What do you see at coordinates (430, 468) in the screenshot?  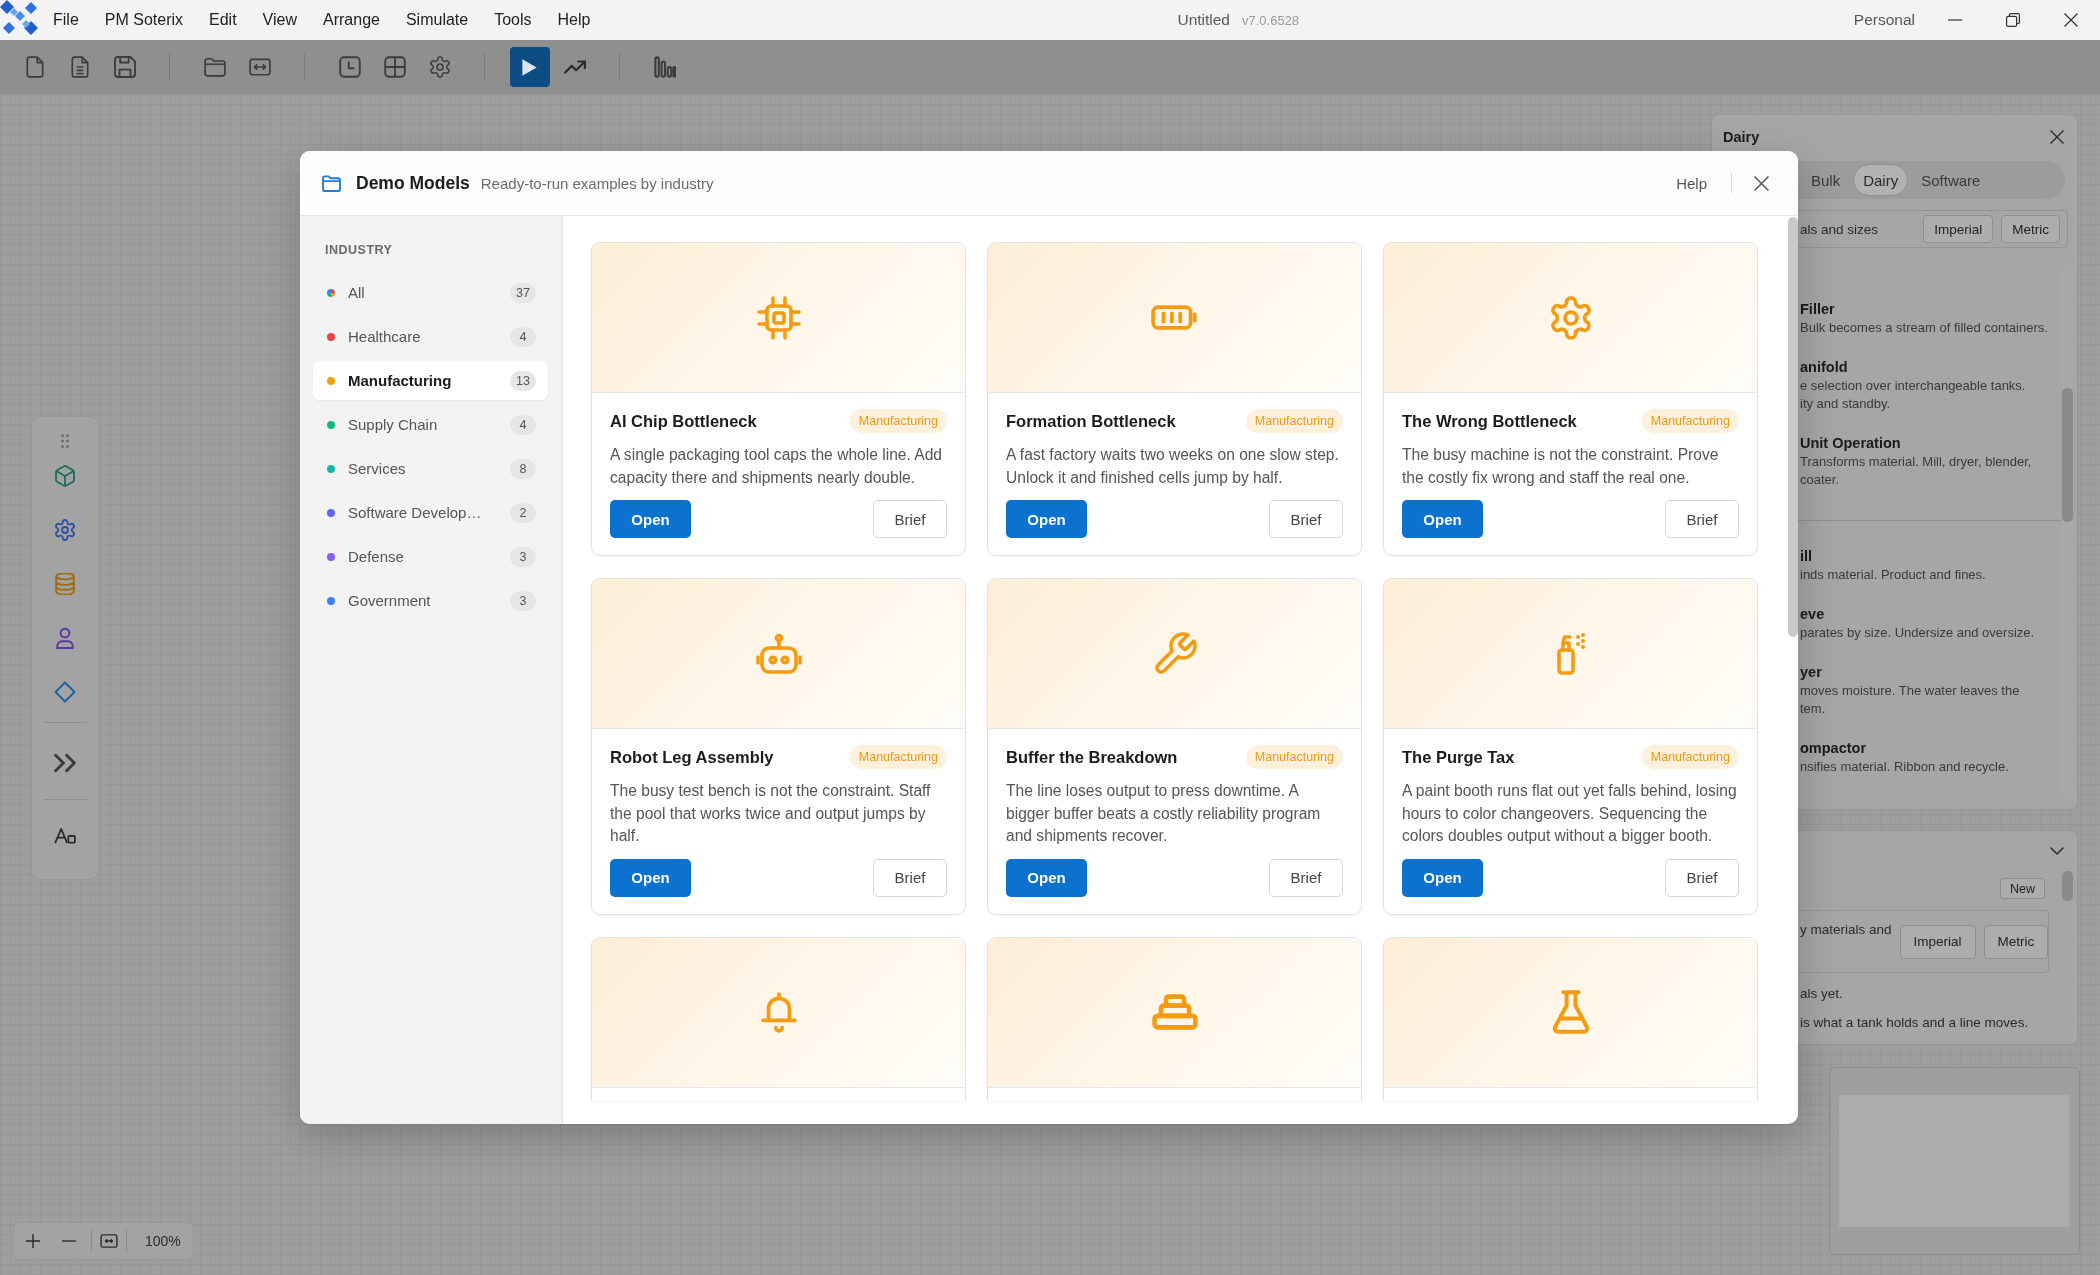 I see `industry-filter-item: Services 8` at bounding box center [430, 468].